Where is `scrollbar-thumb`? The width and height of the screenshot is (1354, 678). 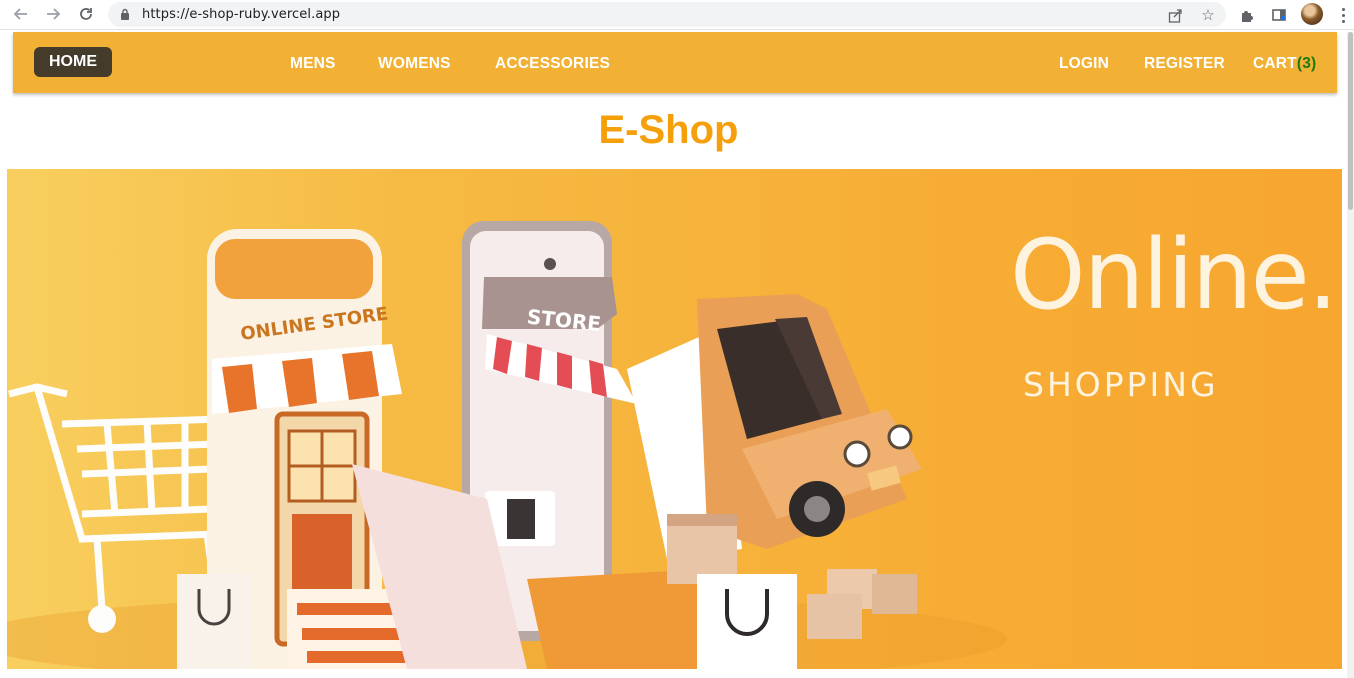
scrollbar-thumb is located at coordinates (1350, 121).